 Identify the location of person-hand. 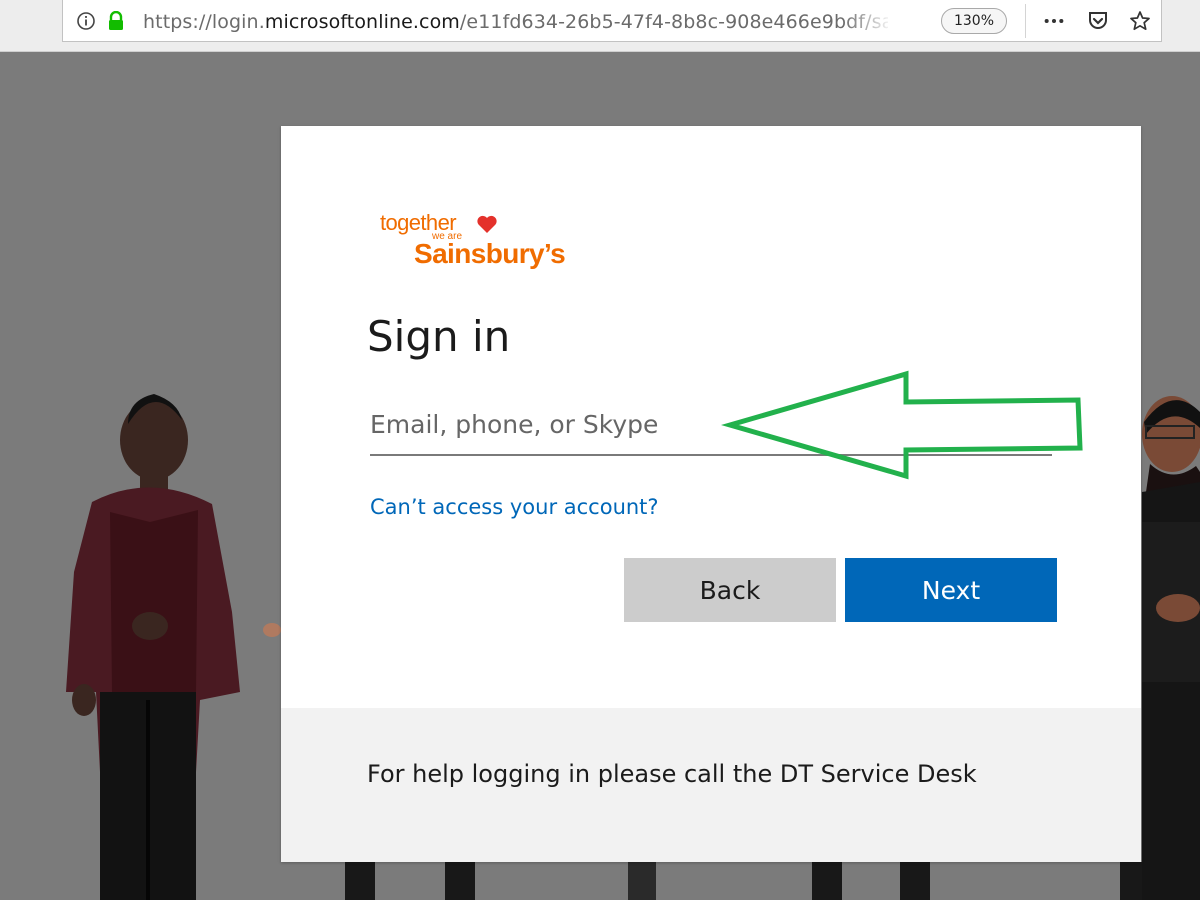
(272, 630).